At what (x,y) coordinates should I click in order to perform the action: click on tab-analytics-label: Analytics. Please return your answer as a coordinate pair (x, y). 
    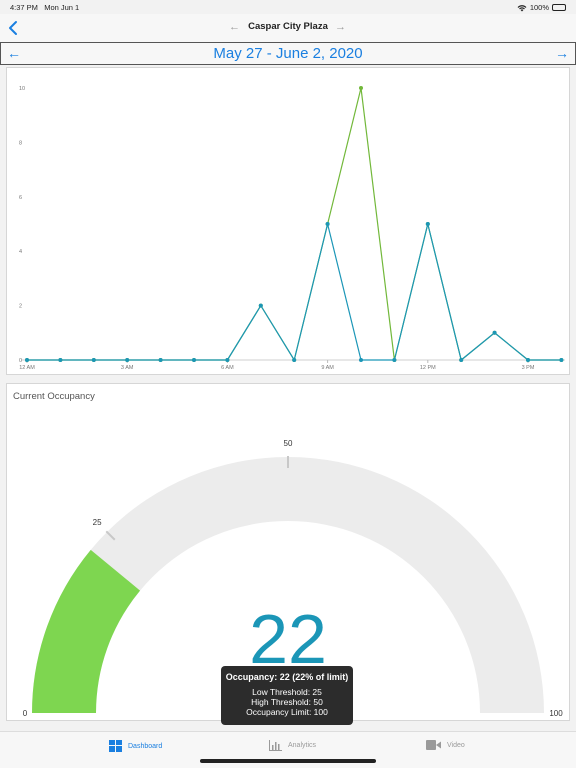
    Looking at the image, I should click on (302, 745).